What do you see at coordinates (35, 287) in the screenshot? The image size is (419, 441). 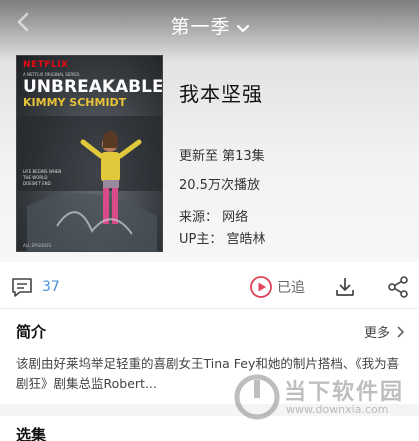 I see `comment-button: 37` at bounding box center [35, 287].